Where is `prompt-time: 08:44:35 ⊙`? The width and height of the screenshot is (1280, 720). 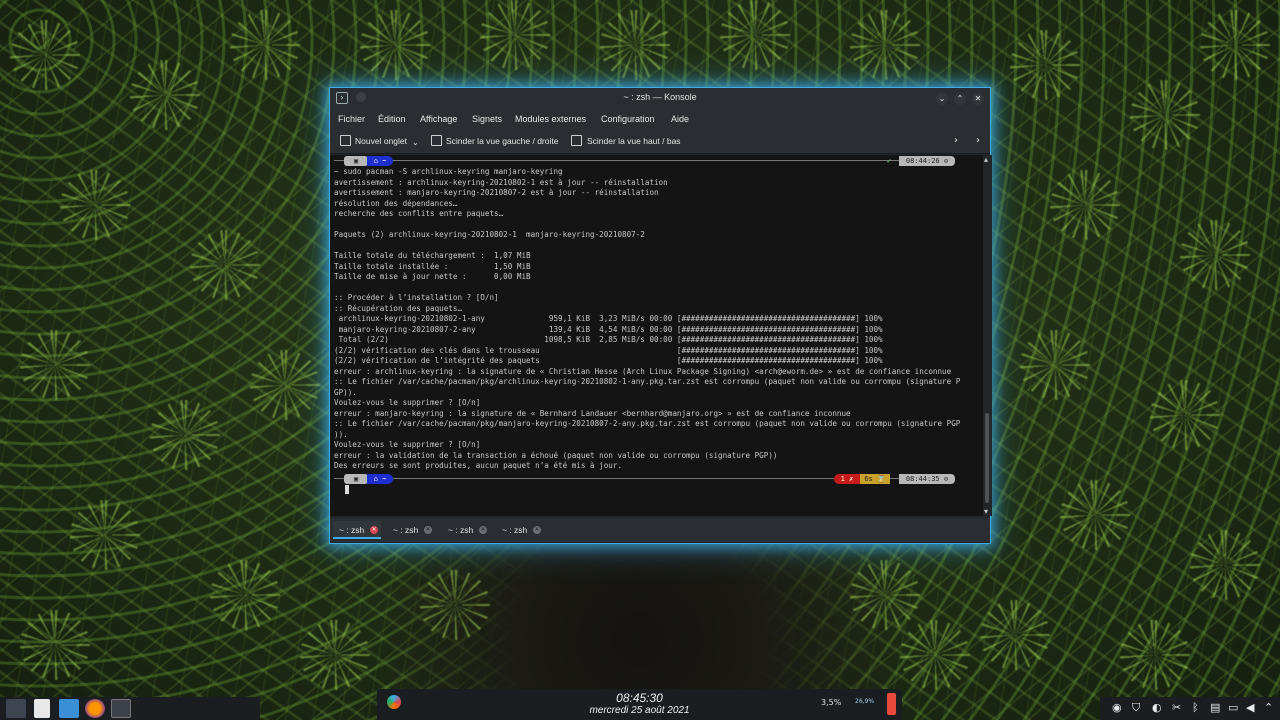 prompt-time: 08:44:35 ⊙ is located at coordinates (927, 479).